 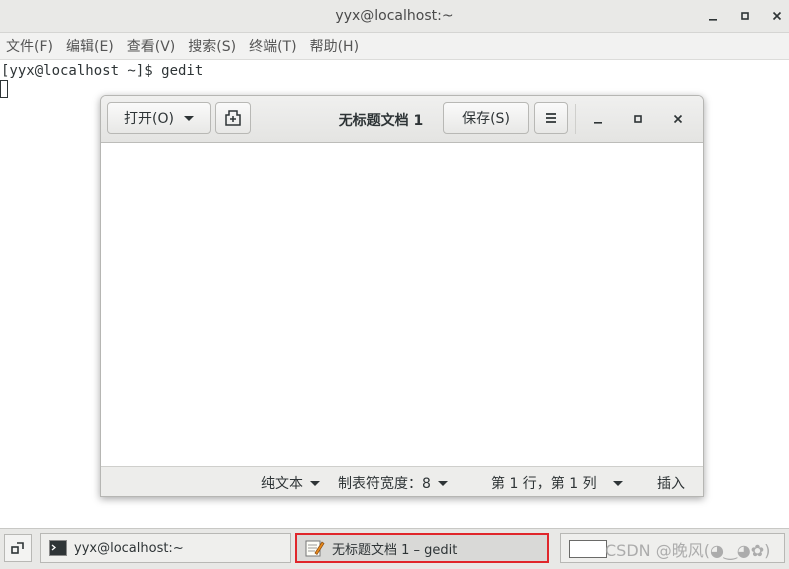 I want to click on show-desktop-icon, so click(x=17, y=548).